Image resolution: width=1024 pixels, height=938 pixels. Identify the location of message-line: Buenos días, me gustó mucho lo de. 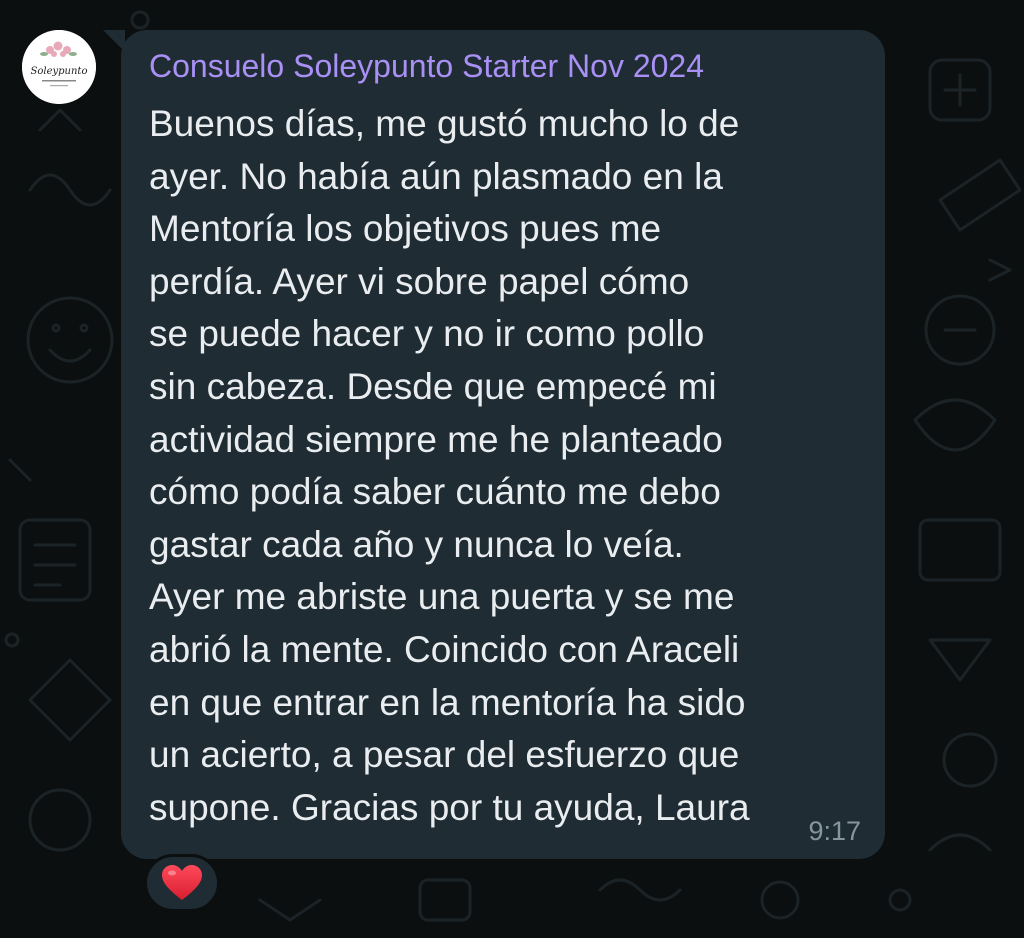
(444, 123).